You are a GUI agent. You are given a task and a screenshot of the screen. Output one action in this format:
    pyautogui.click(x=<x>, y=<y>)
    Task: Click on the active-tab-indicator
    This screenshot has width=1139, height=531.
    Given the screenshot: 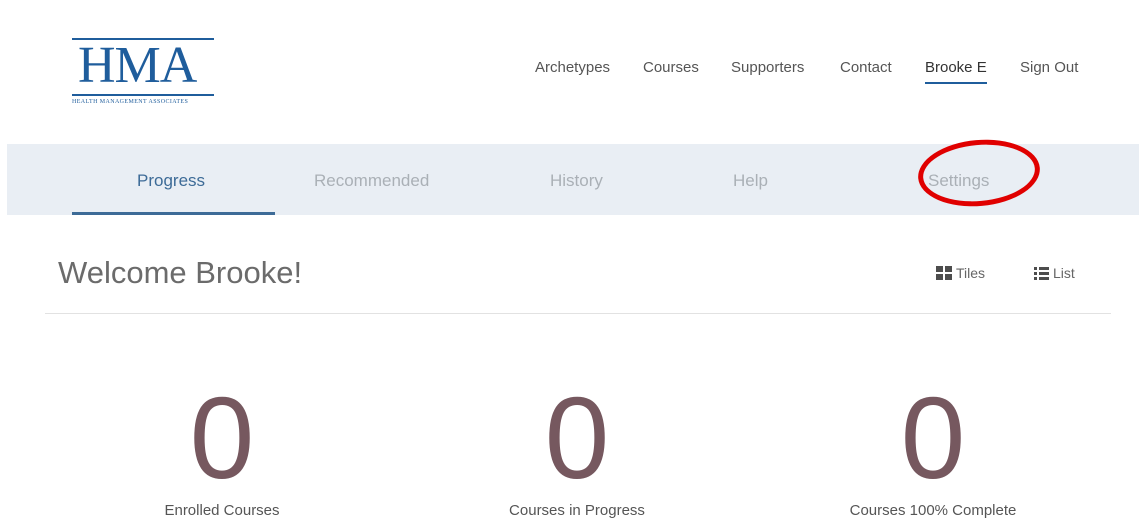 What is the action you would take?
    pyautogui.click(x=173, y=213)
    